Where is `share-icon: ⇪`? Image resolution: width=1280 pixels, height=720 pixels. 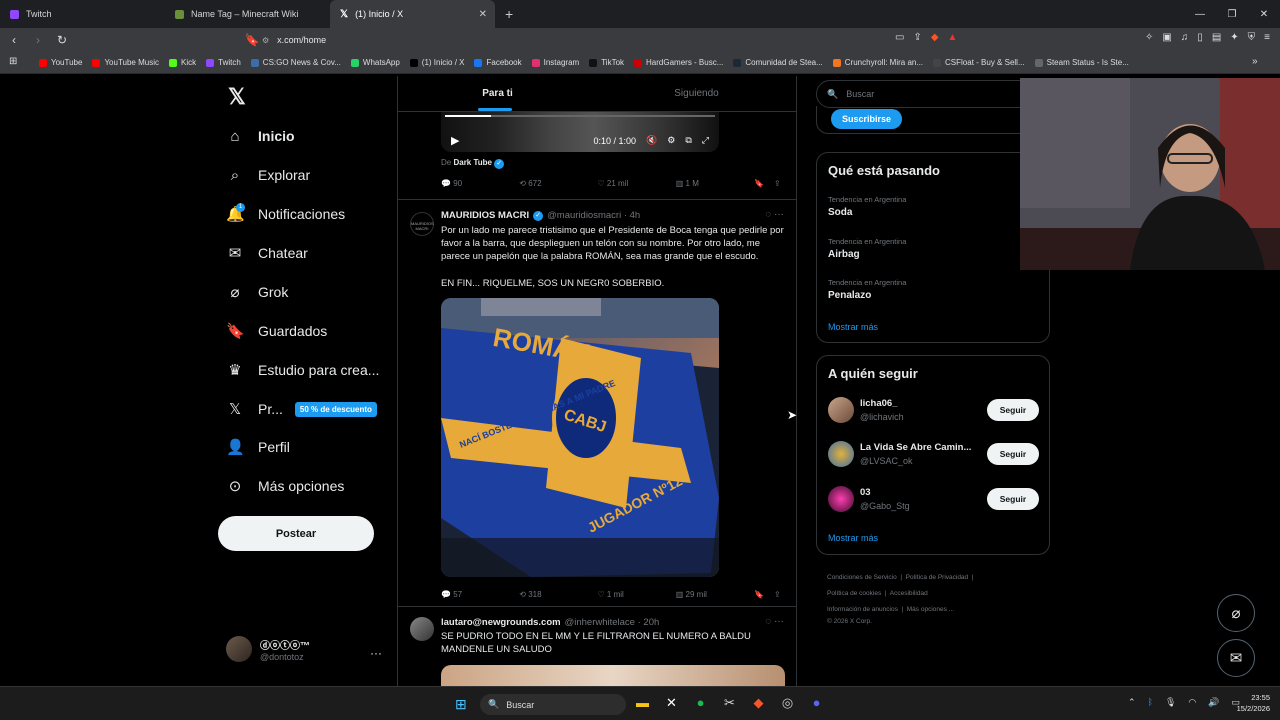
share-icon: ⇪ is located at coordinates (917, 37).